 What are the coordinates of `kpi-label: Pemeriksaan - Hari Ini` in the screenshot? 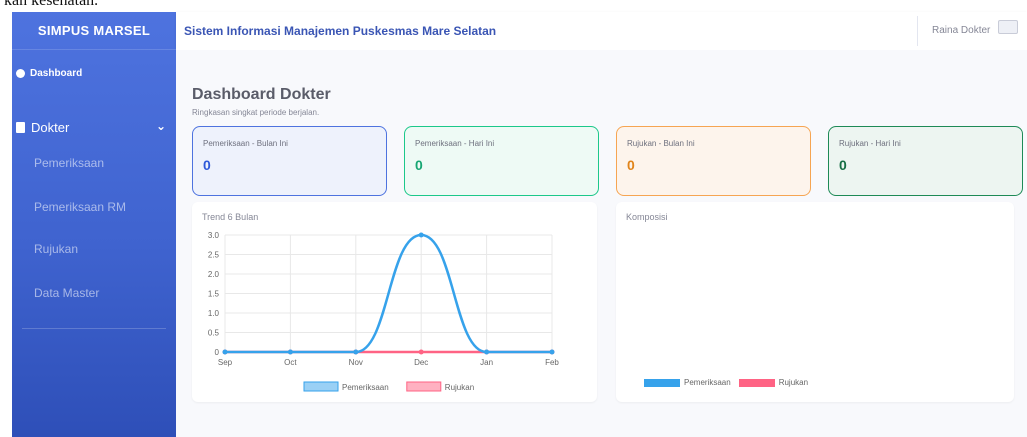 It's located at (455, 143).